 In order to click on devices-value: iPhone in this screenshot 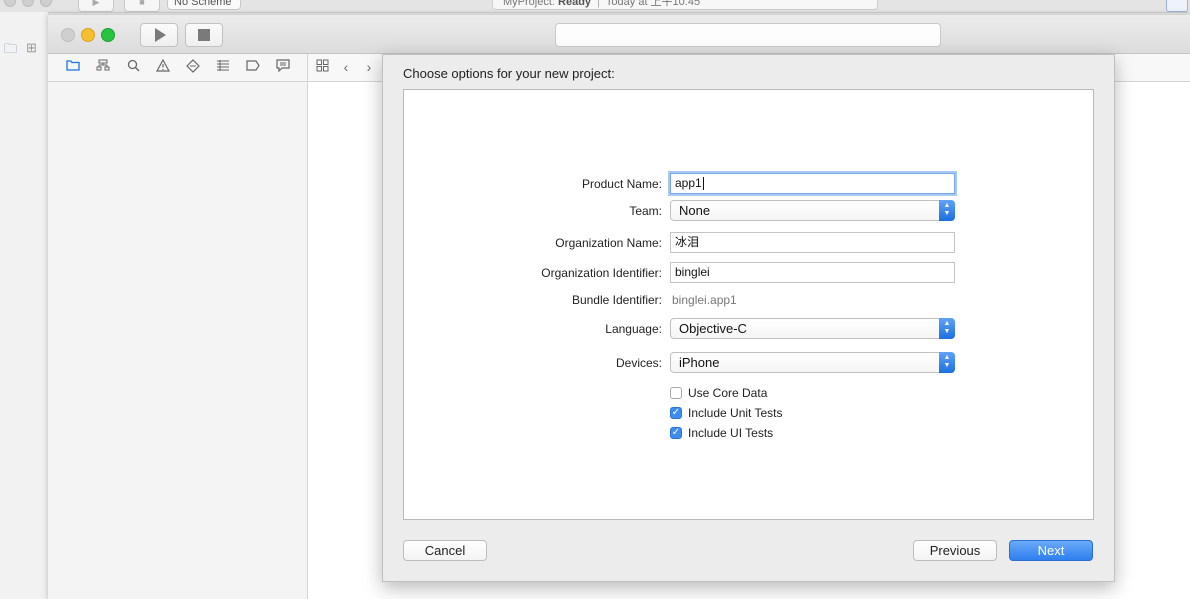, I will do `click(699, 362)`.